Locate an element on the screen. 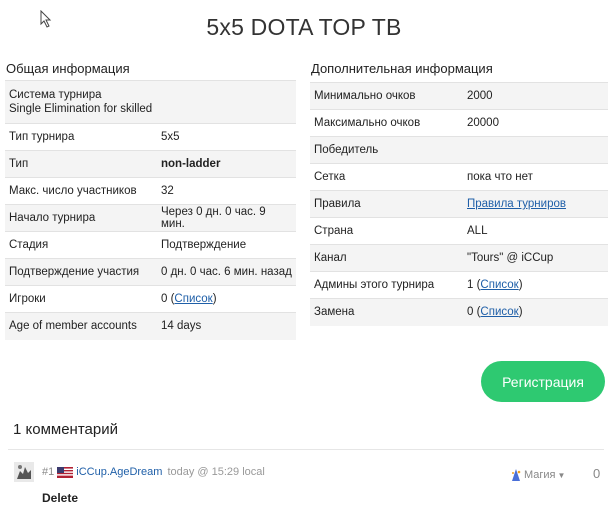 This screenshot has height=512, width=608. row-label: Начало турнира is located at coordinates (81, 218).